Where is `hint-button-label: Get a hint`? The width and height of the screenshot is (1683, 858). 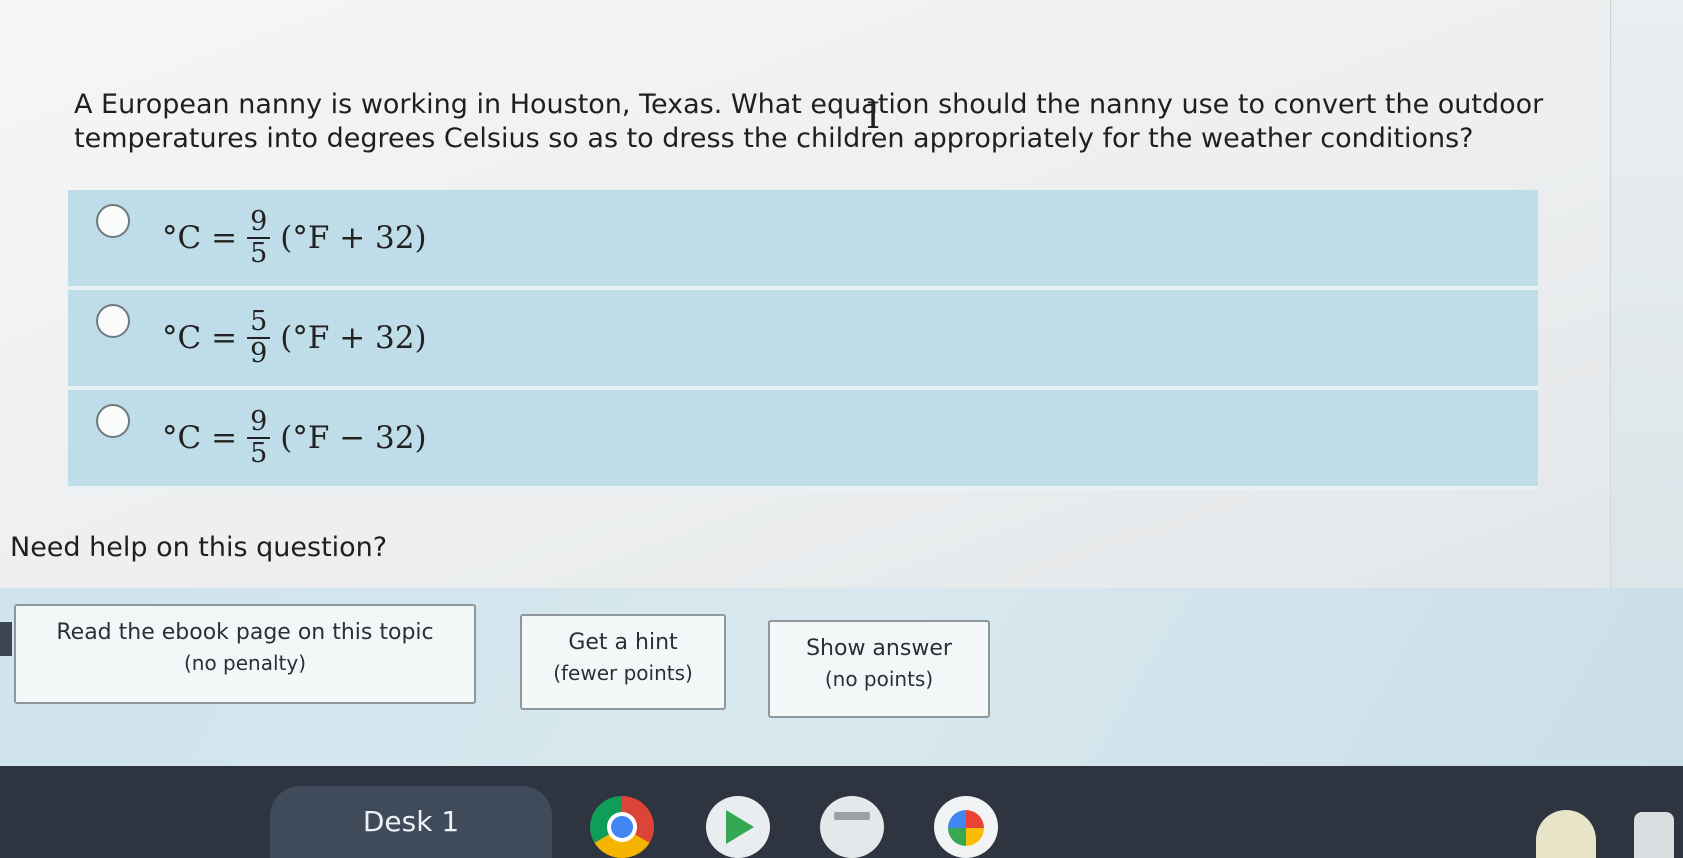 hint-button-label: Get a hint is located at coordinates (623, 642).